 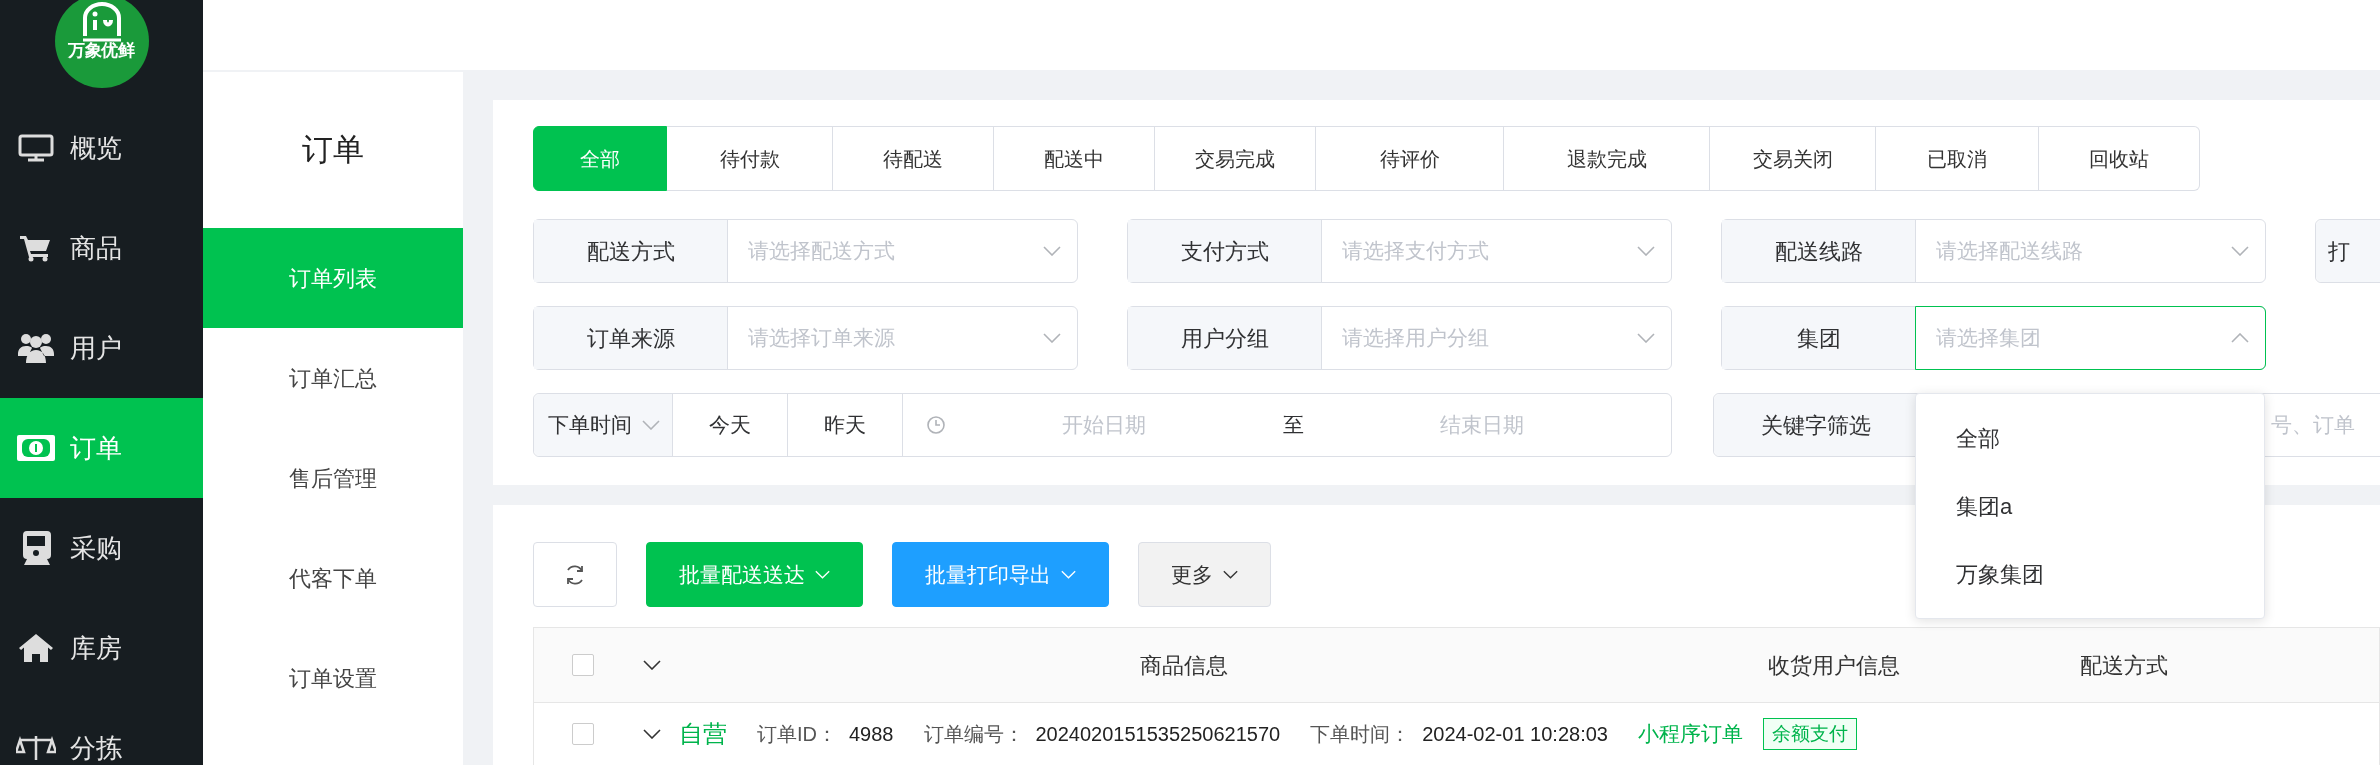 What do you see at coordinates (2090, 438) in the screenshot?
I see `dropdown-option: 全部` at bounding box center [2090, 438].